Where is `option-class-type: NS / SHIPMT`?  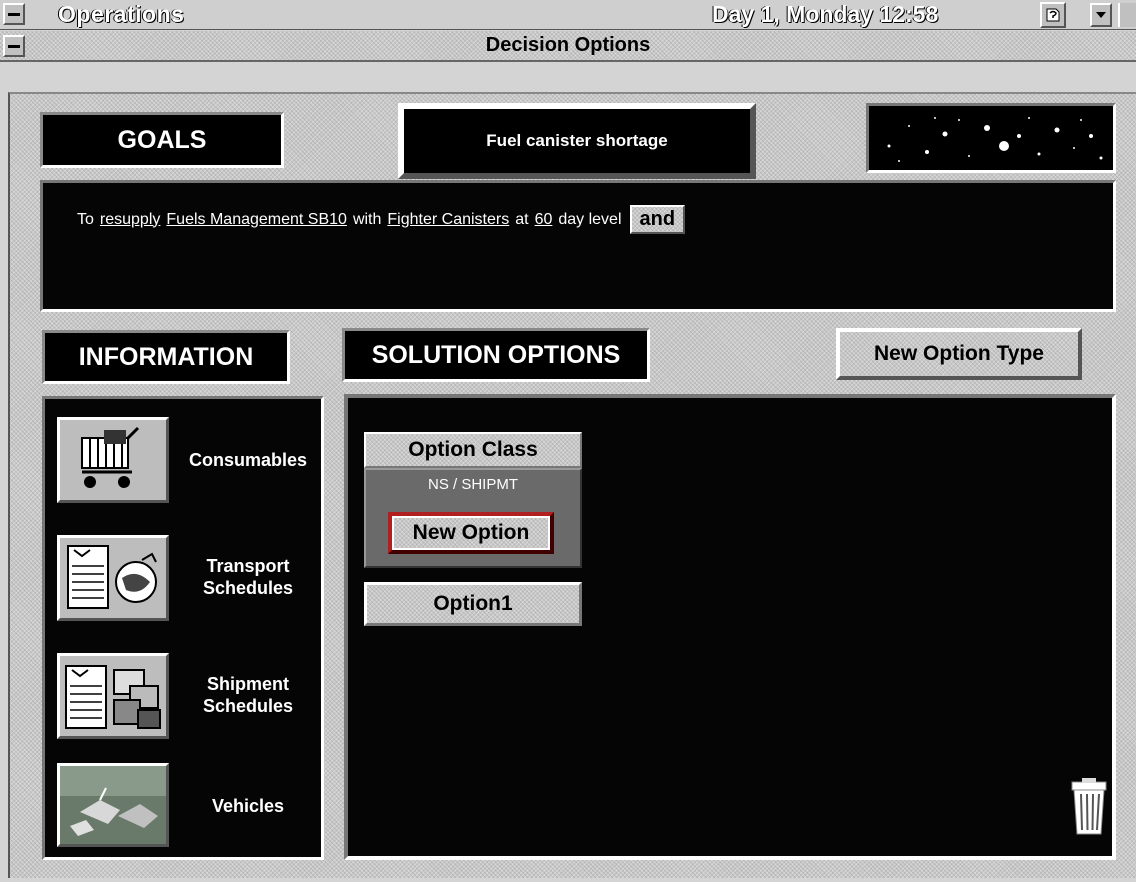 option-class-type: NS / SHIPMT is located at coordinates (472, 484).